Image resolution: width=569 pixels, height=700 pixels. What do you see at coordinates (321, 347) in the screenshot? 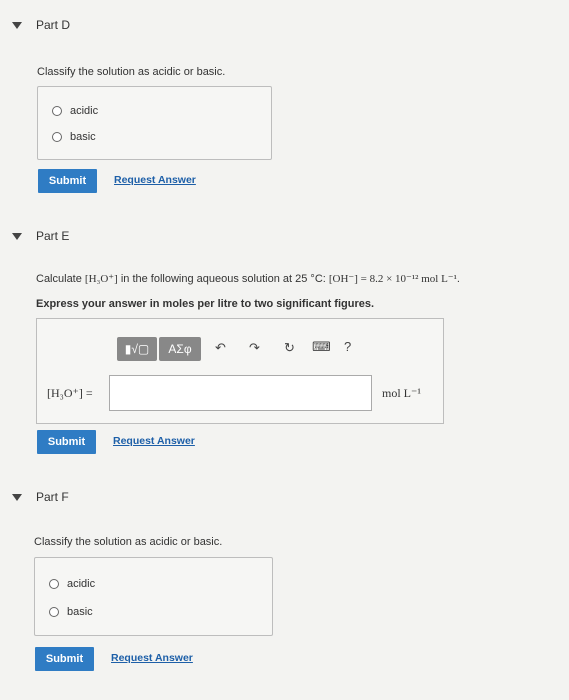
I see `keyboard-icon: ⌨` at bounding box center [321, 347].